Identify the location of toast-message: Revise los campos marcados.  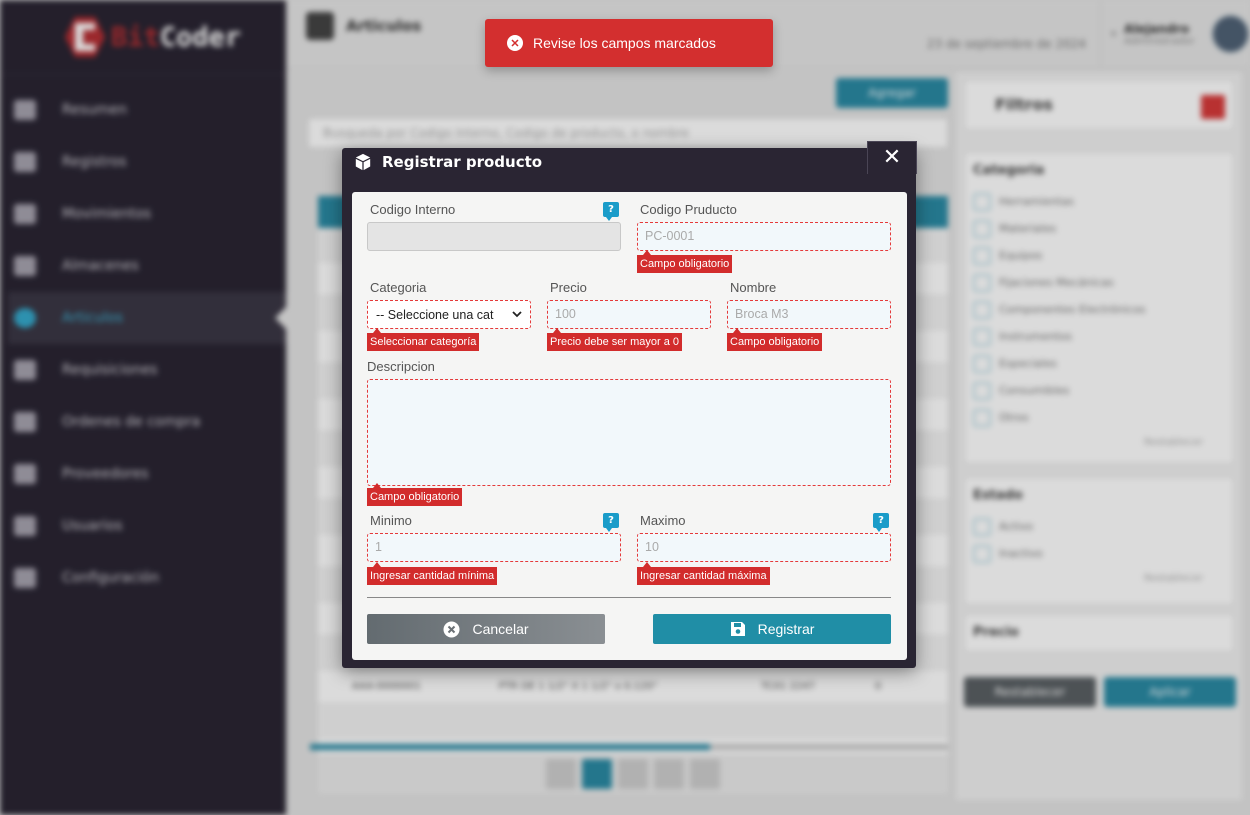
(624, 43).